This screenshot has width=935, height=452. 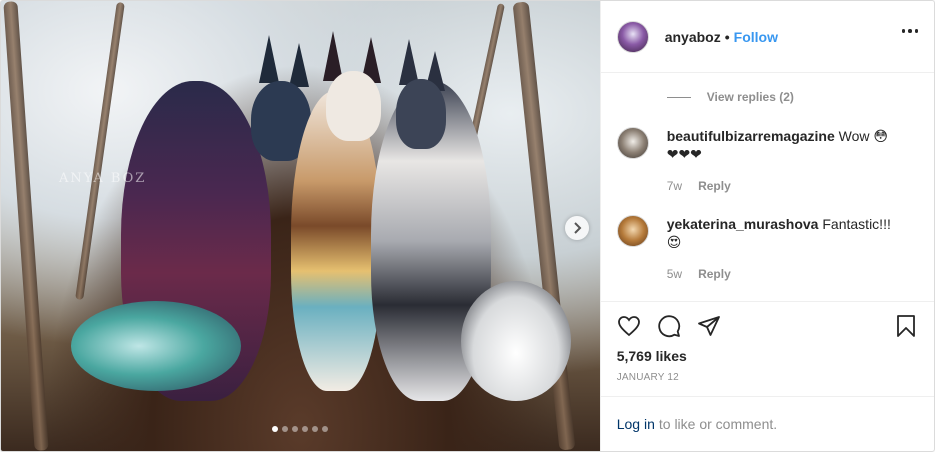 What do you see at coordinates (863, 136) in the screenshot?
I see `comment-text: Wow 😳` at bounding box center [863, 136].